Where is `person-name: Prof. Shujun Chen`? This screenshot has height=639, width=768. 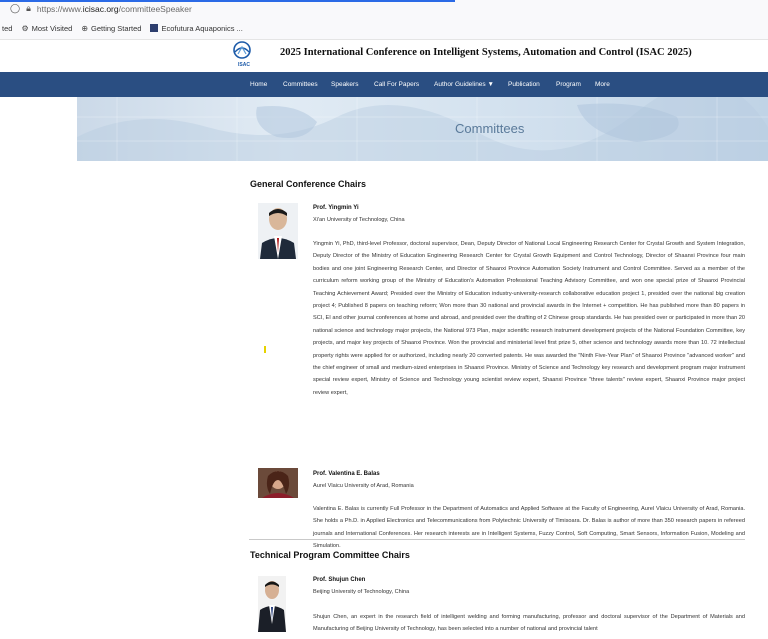
person-name: Prof. Shujun Chen is located at coordinates (339, 580).